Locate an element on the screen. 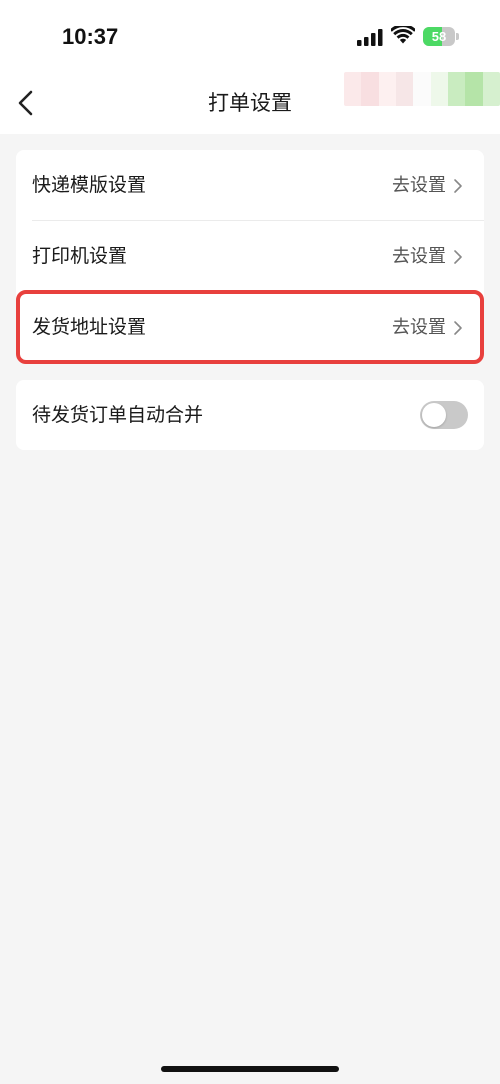 The width and height of the screenshot is (500, 1084). row-label: 待发货订单自动合并 is located at coordinates (118, 415).